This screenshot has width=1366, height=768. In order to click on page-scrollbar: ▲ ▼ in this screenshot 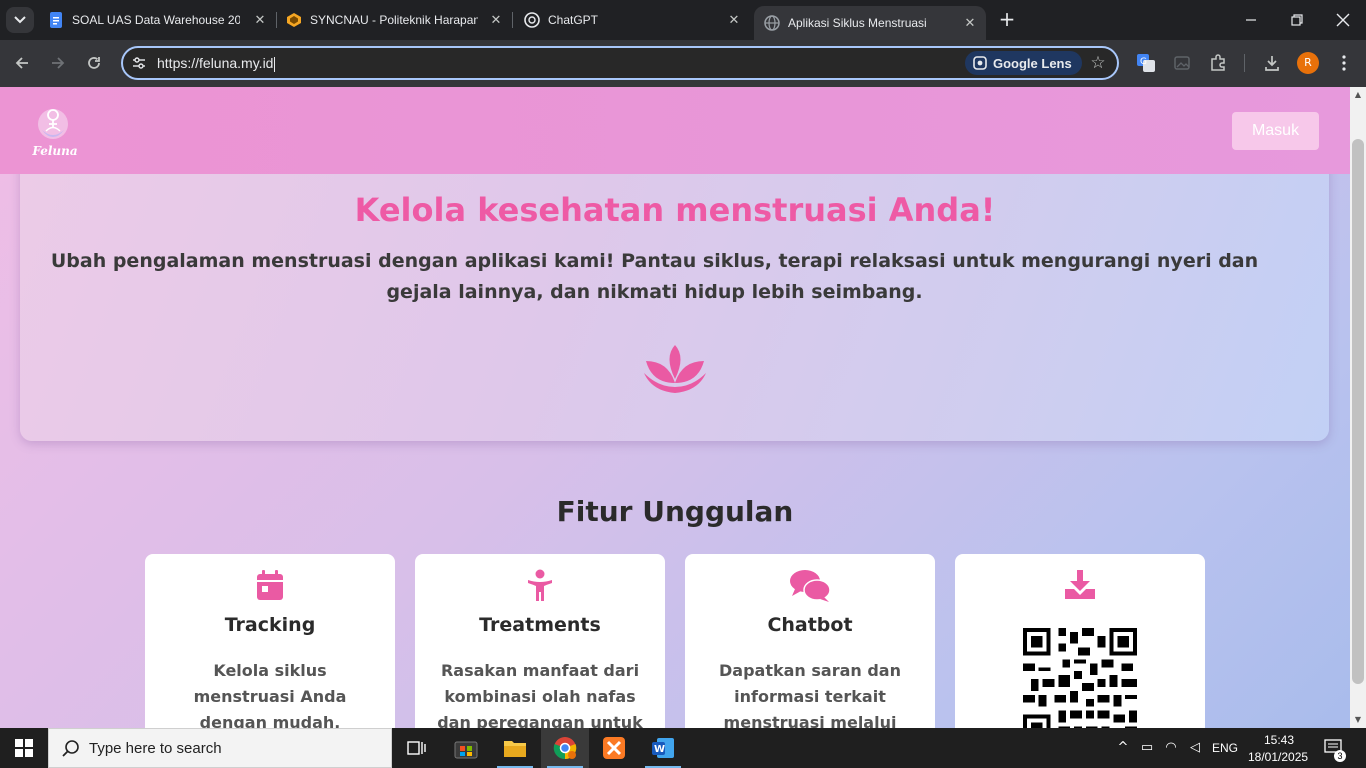, I will do `click(1358, 407)`.